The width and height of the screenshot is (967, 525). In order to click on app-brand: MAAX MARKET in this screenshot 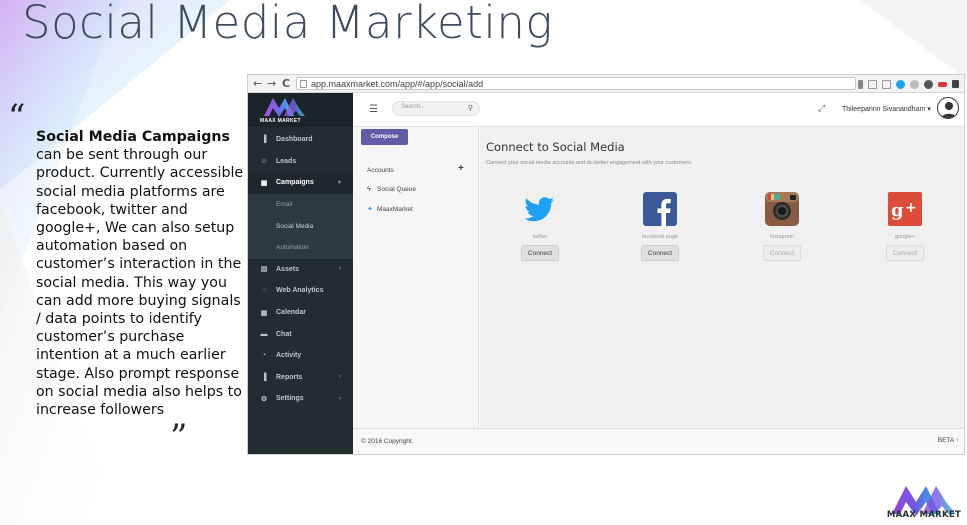, I will do `click(300, 110)`.